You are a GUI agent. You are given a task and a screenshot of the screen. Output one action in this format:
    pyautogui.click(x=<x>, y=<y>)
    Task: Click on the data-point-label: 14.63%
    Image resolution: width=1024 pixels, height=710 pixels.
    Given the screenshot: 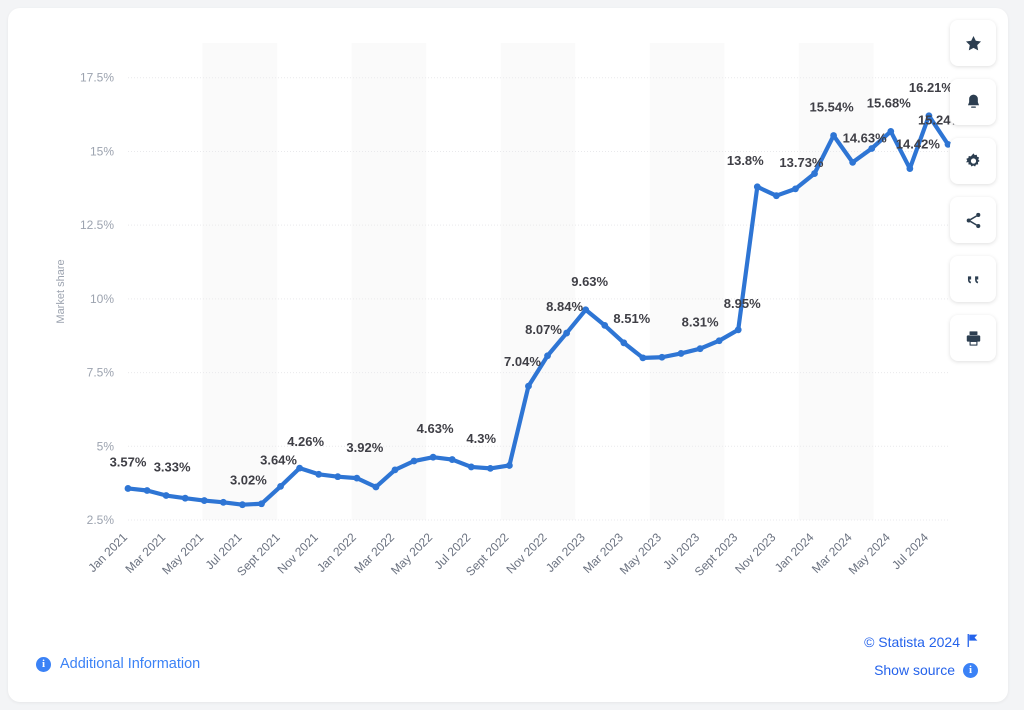 What is the action you would take?
    pyautogui.click(x=865, y=137)
    